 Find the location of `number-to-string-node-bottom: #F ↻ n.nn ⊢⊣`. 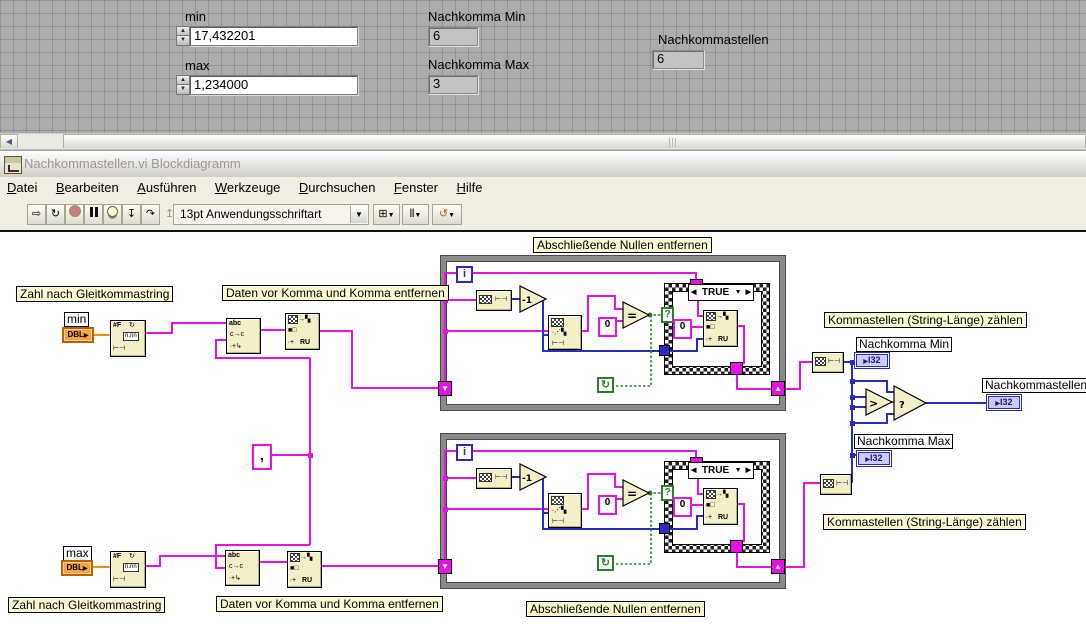

number-to-string-node-bottom: #F ↻ n.nn ⊢⊣ is located at coordinates (128, 569).